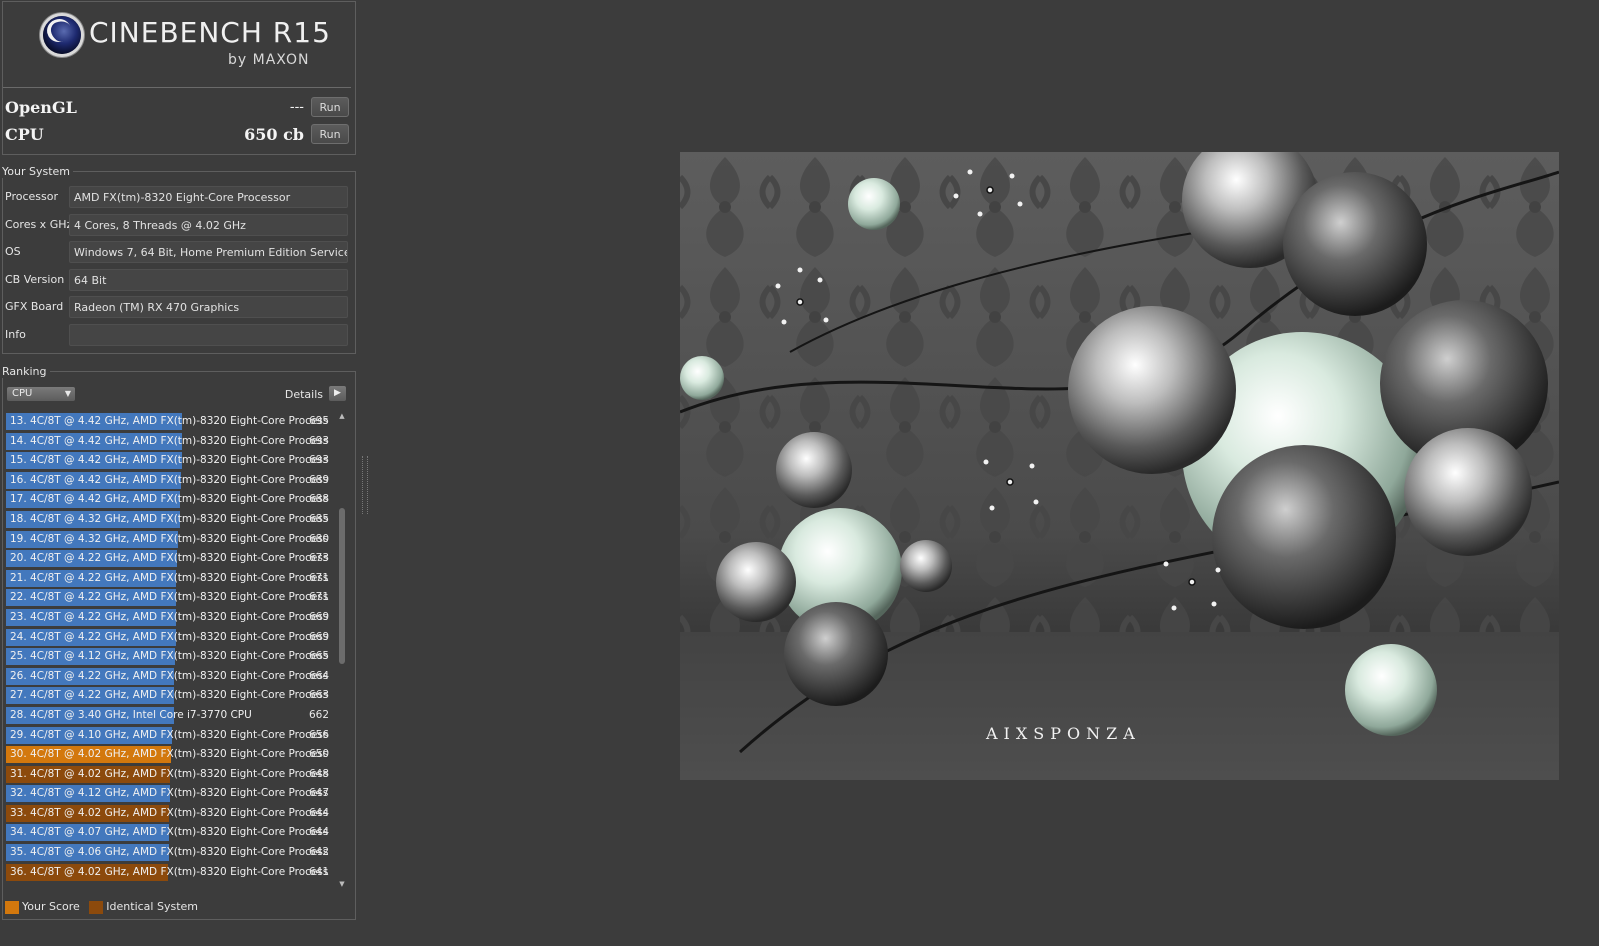  I want to click on ranking-row-score: 664, so click(319, 675).